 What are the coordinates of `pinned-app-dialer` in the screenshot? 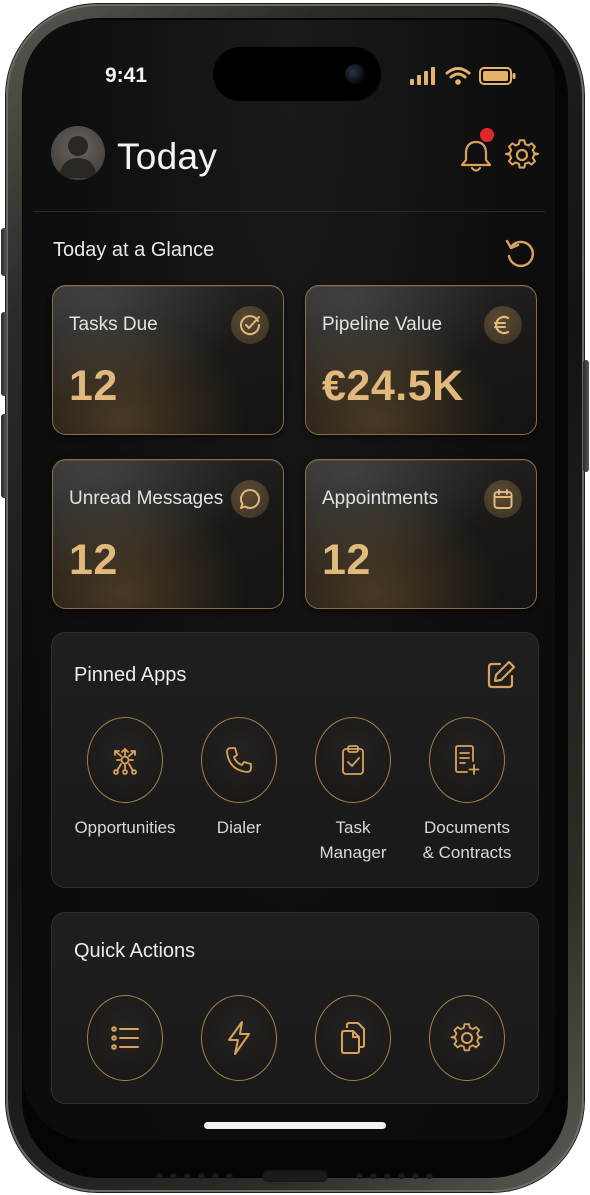 It's located at (239, 760).